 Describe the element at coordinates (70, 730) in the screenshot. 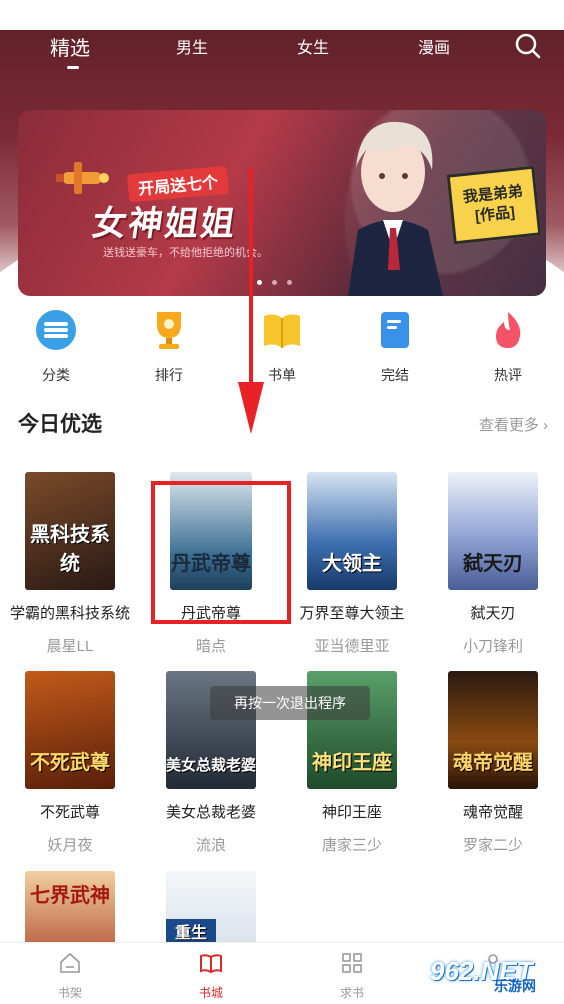

I see `book-cover: 不死武尊` at that location.